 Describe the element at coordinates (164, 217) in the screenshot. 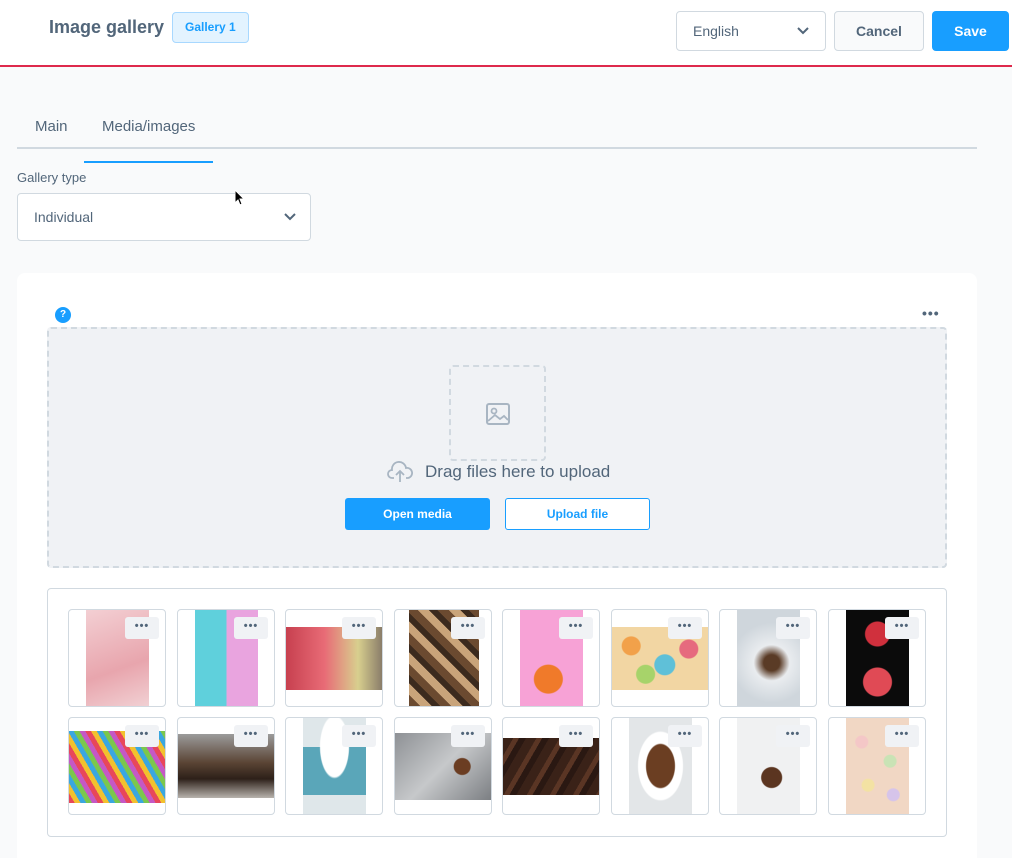

I see `gallery-type-select: Individual` at that location.